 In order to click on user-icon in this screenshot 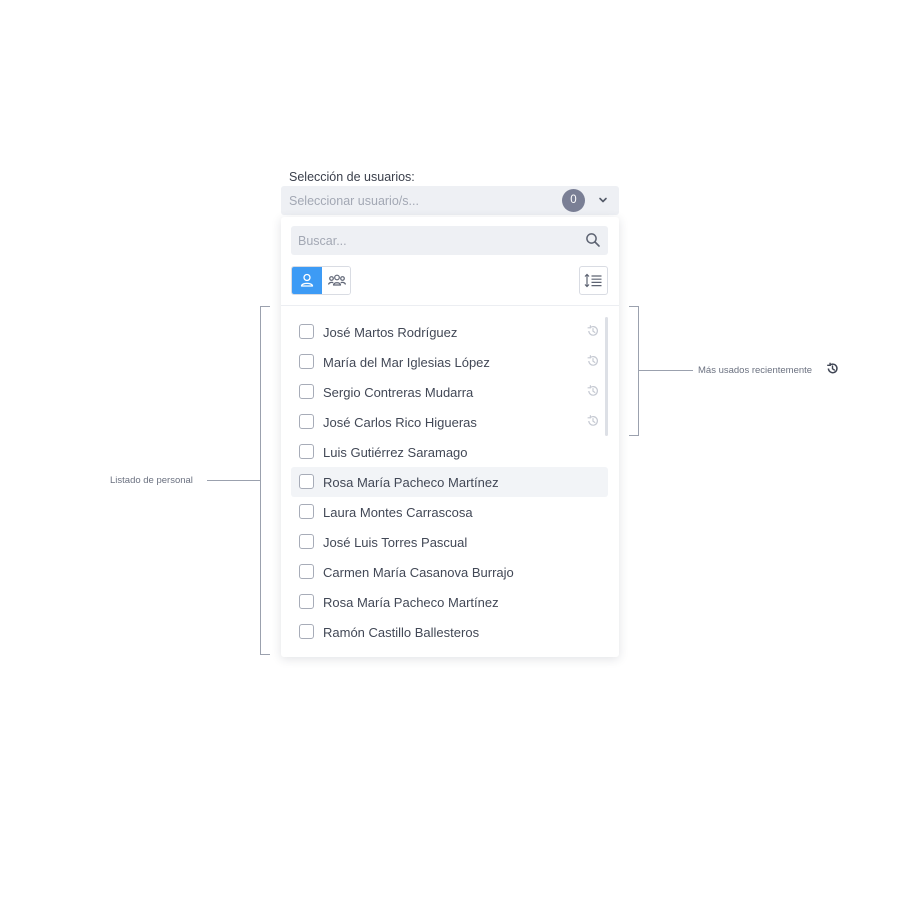, I will do `click(307, 280)`.